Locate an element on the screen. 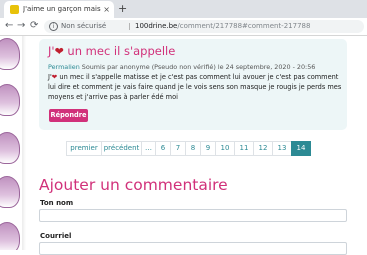 This screenshot has height=255, width=367. page-link: 10 is located at coordinates (225, 148).